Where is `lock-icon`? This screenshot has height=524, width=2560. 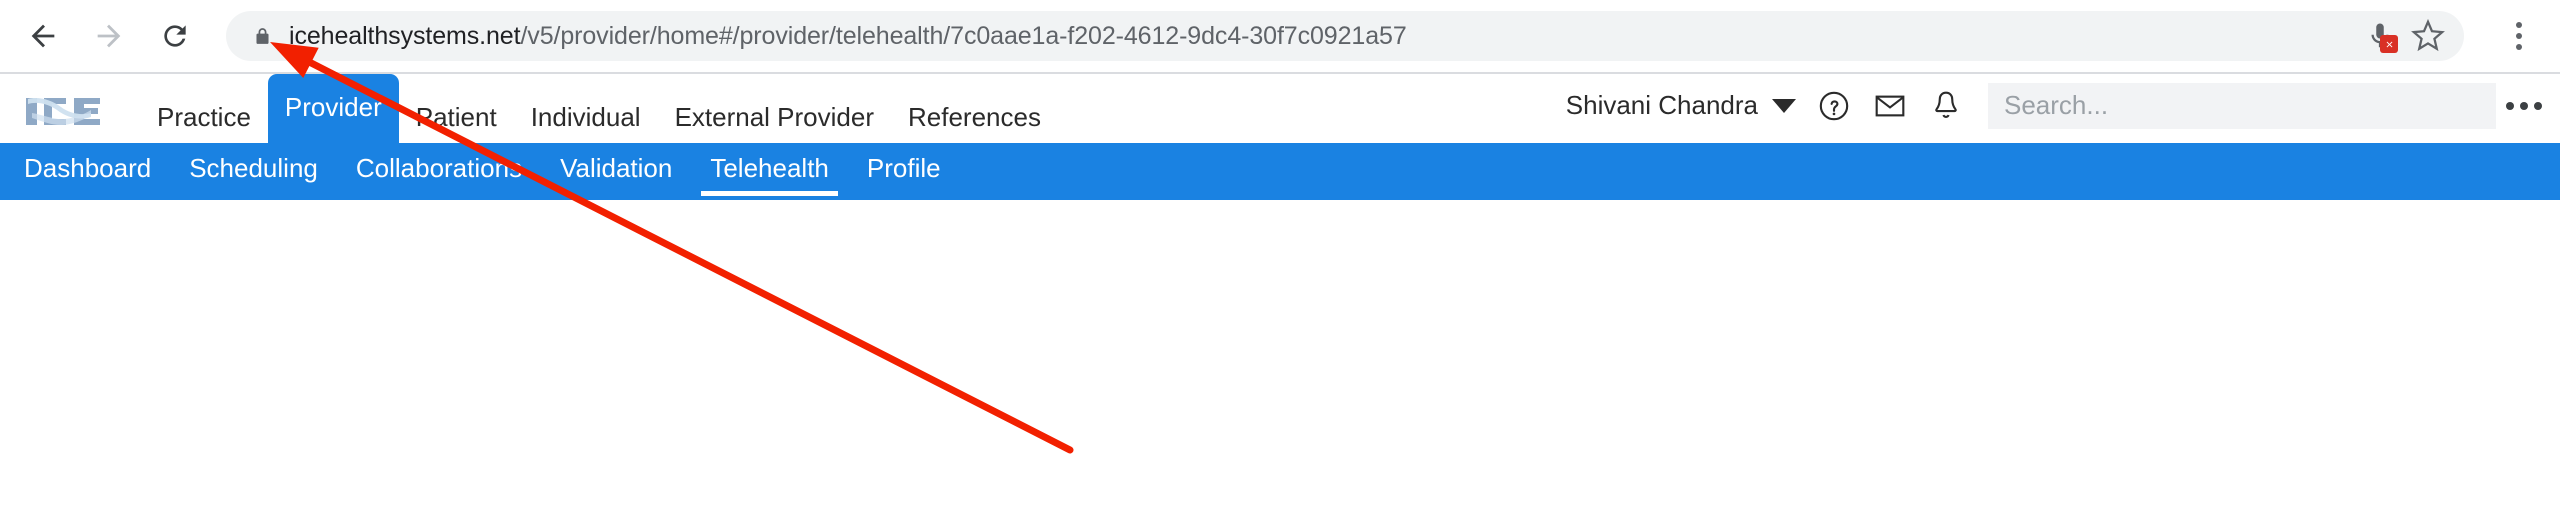 lock-icon is located at coordinates (262, 36).